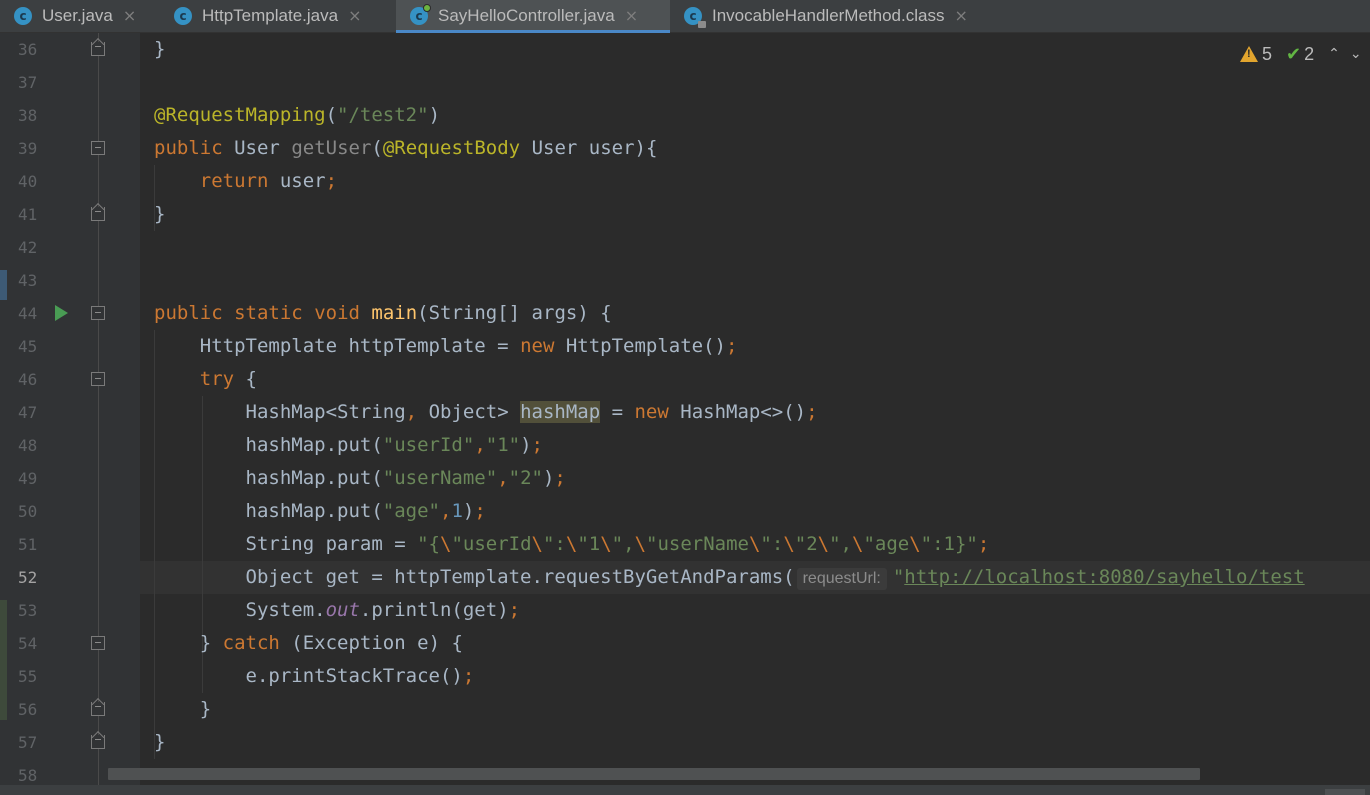  I want to click on tab-invocablehandlermethod-class: c InvocableHandlerMethod.class ×, so click(842, 15).